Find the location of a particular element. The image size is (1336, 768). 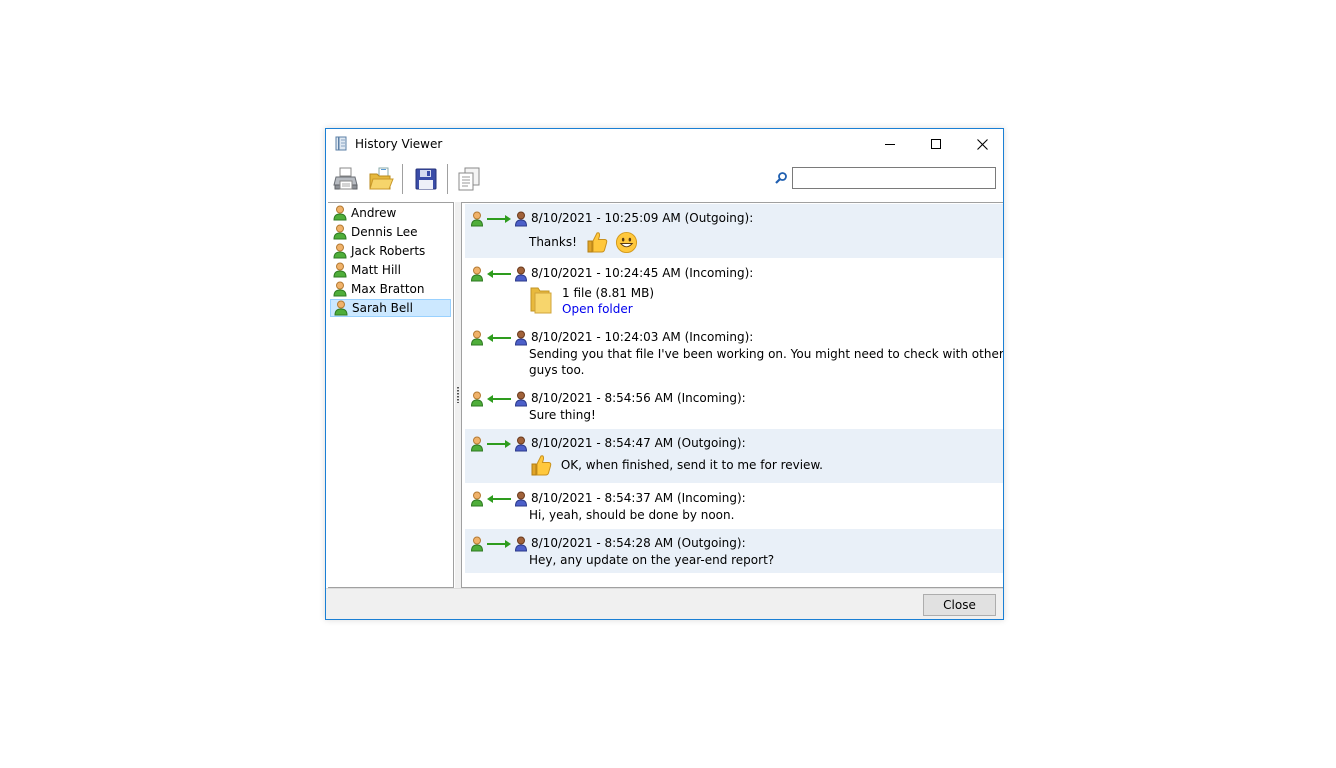

copy-button is located at coordinates (469, 179).